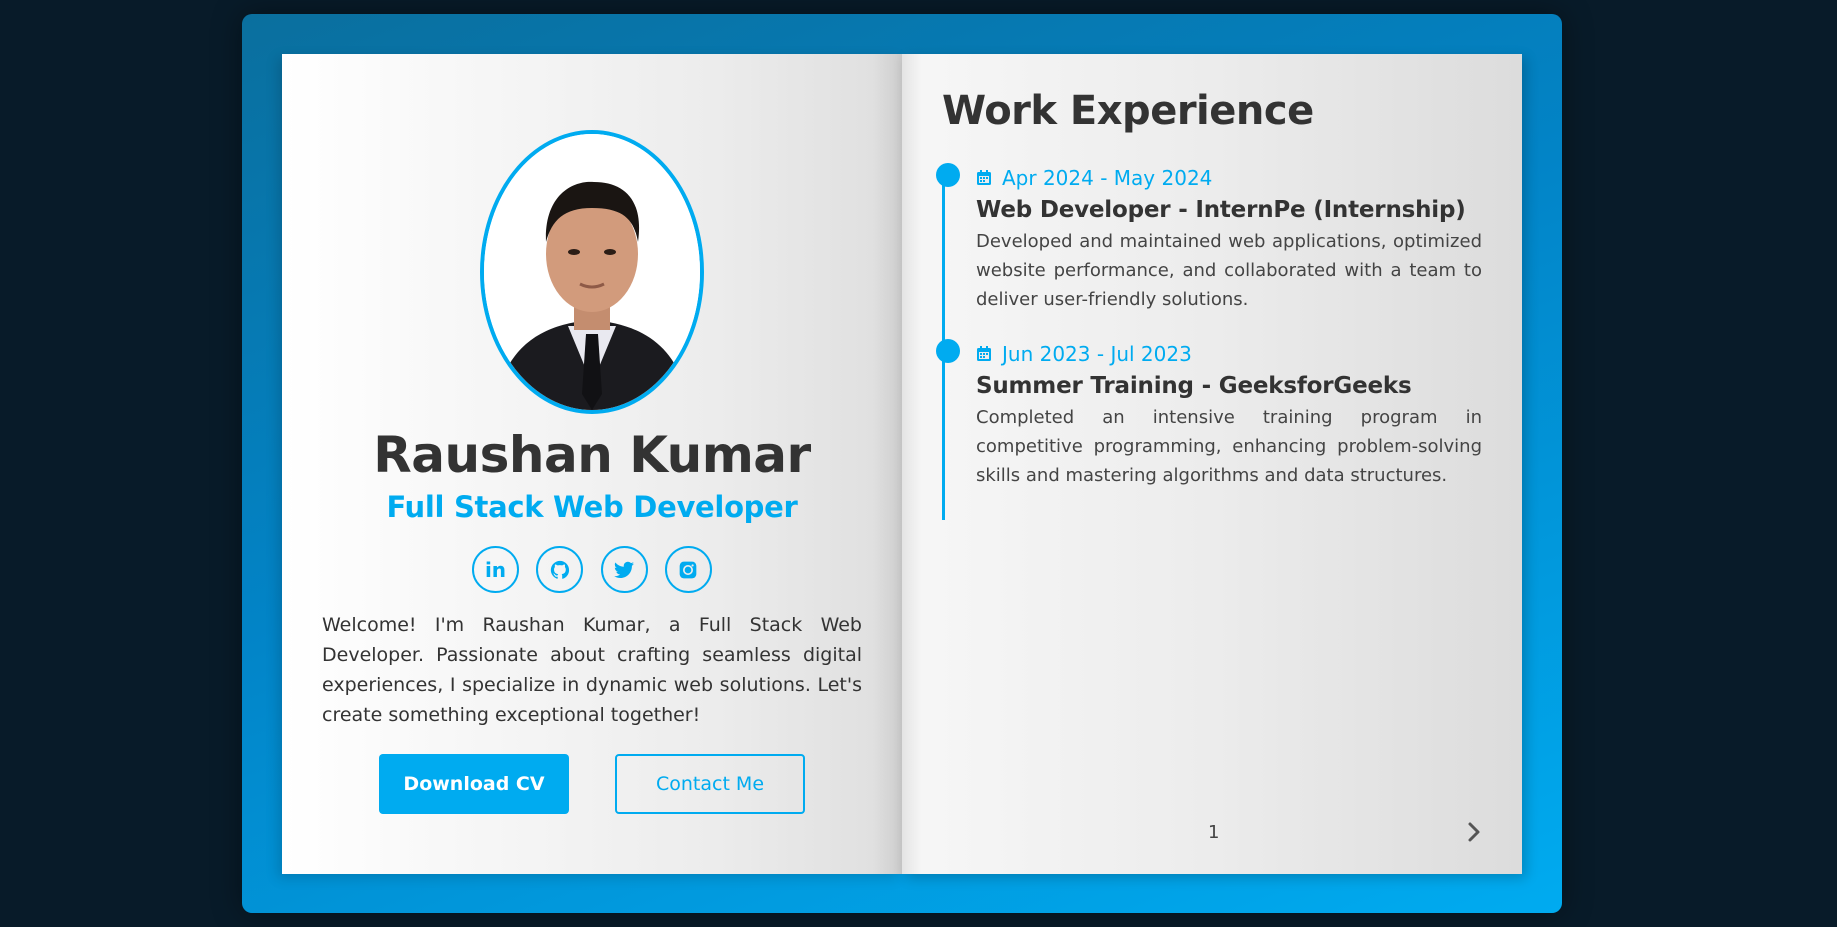 The image size is (1837, 927). I want to click on twitter-link, so click(624, 569).